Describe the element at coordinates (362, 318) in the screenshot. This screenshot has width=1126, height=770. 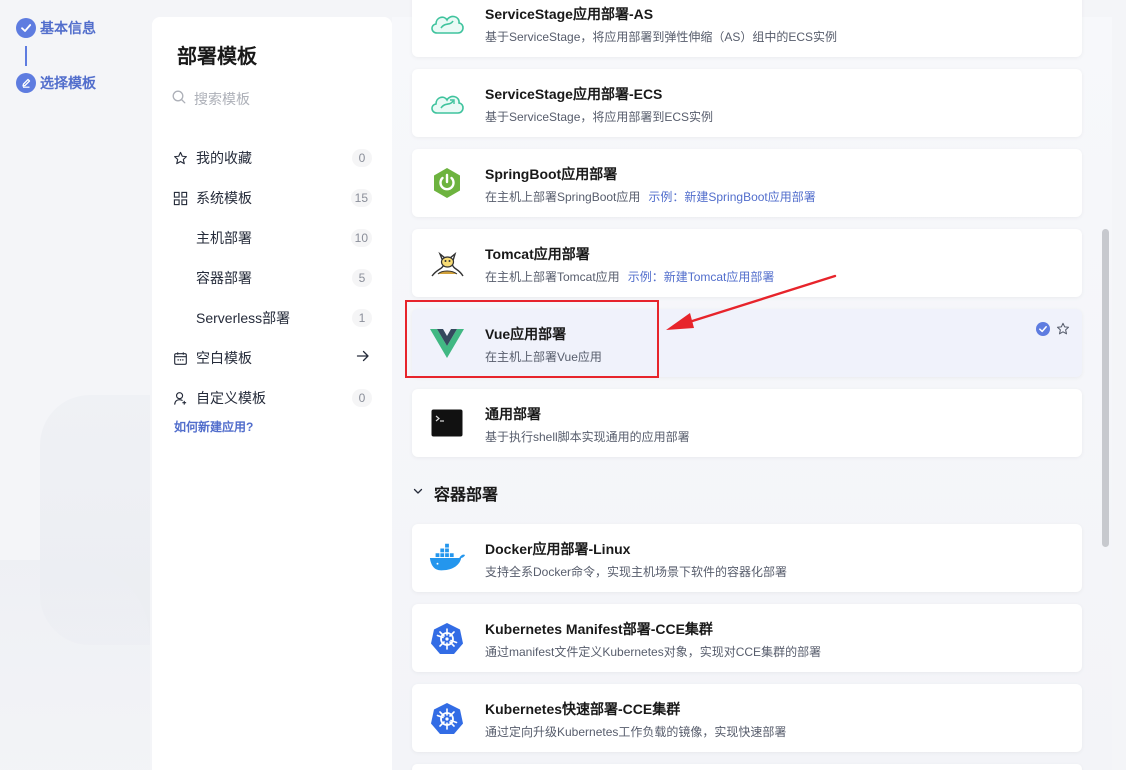
I see `count-badge: 1` at that location.